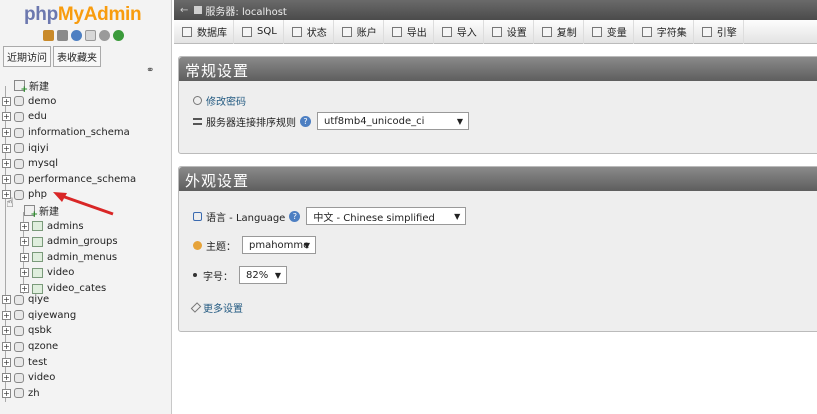 The height and width of the screenshot is (414, 817). Describe the element at coordinates (37, 194) in the screenshot. I see `tree-node-label: php` at that location.